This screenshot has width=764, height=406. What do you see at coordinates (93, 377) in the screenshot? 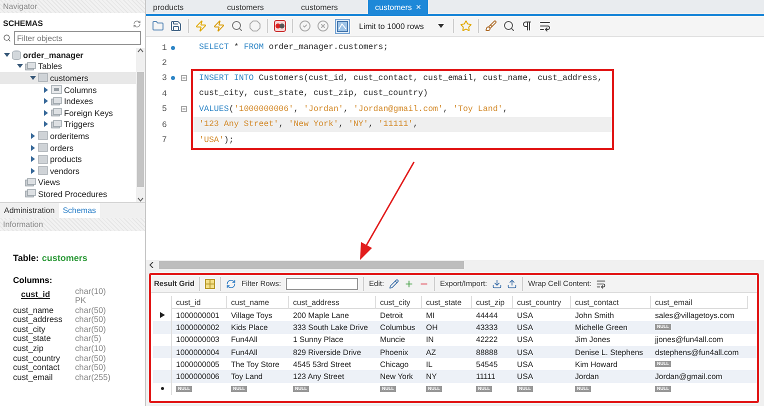
I see `column-type: char(255)` at bounding box center [93, 377].